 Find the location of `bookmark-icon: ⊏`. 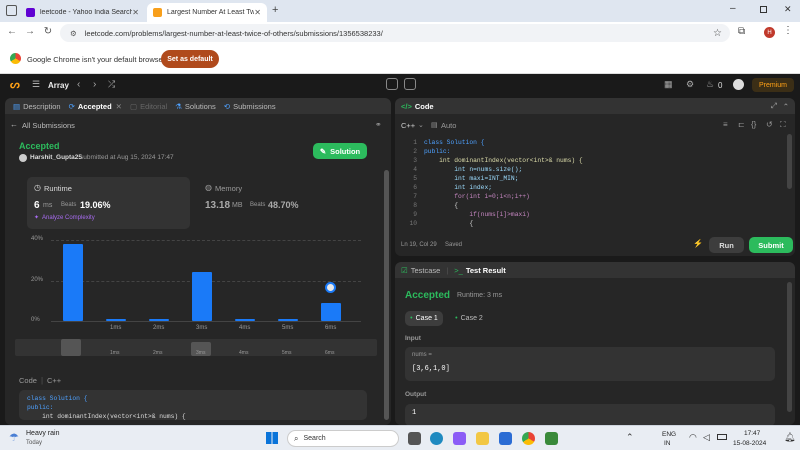

bookmark-icon: ⊏ is located at coordinates (741, 124).